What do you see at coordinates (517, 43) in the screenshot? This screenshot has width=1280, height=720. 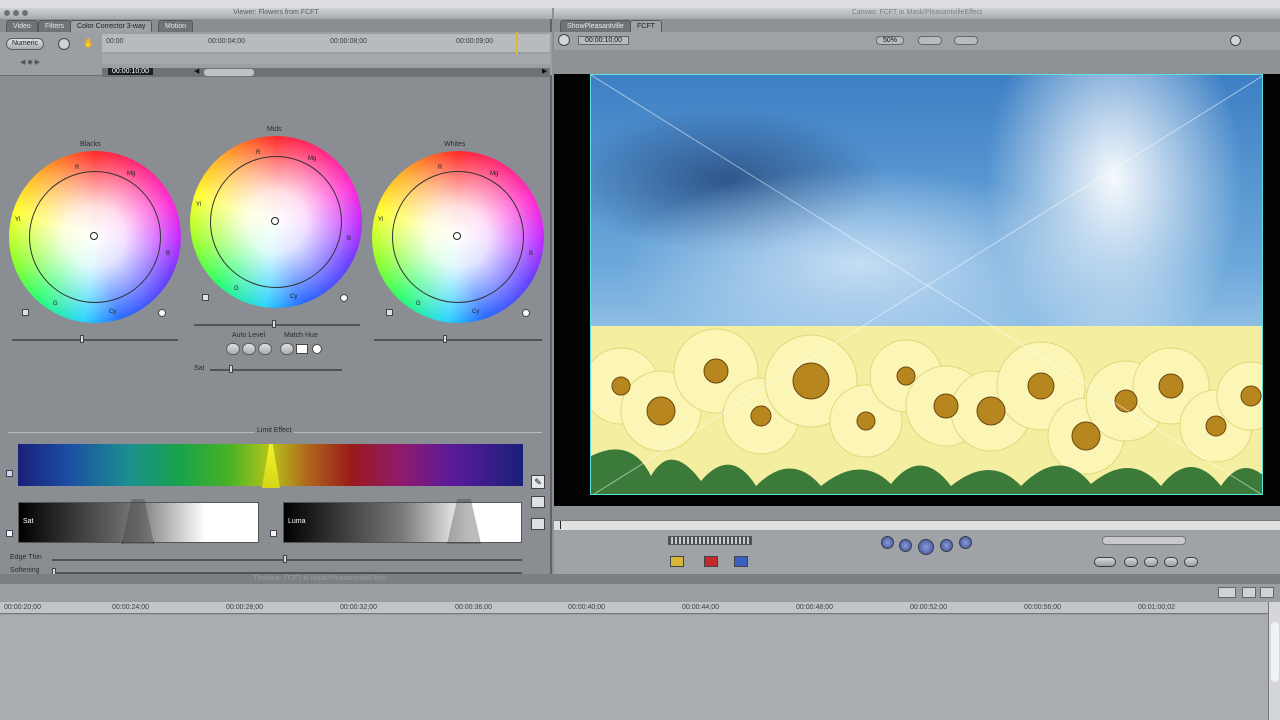 I see `playhead-marker` at bounding box center [517, 43].